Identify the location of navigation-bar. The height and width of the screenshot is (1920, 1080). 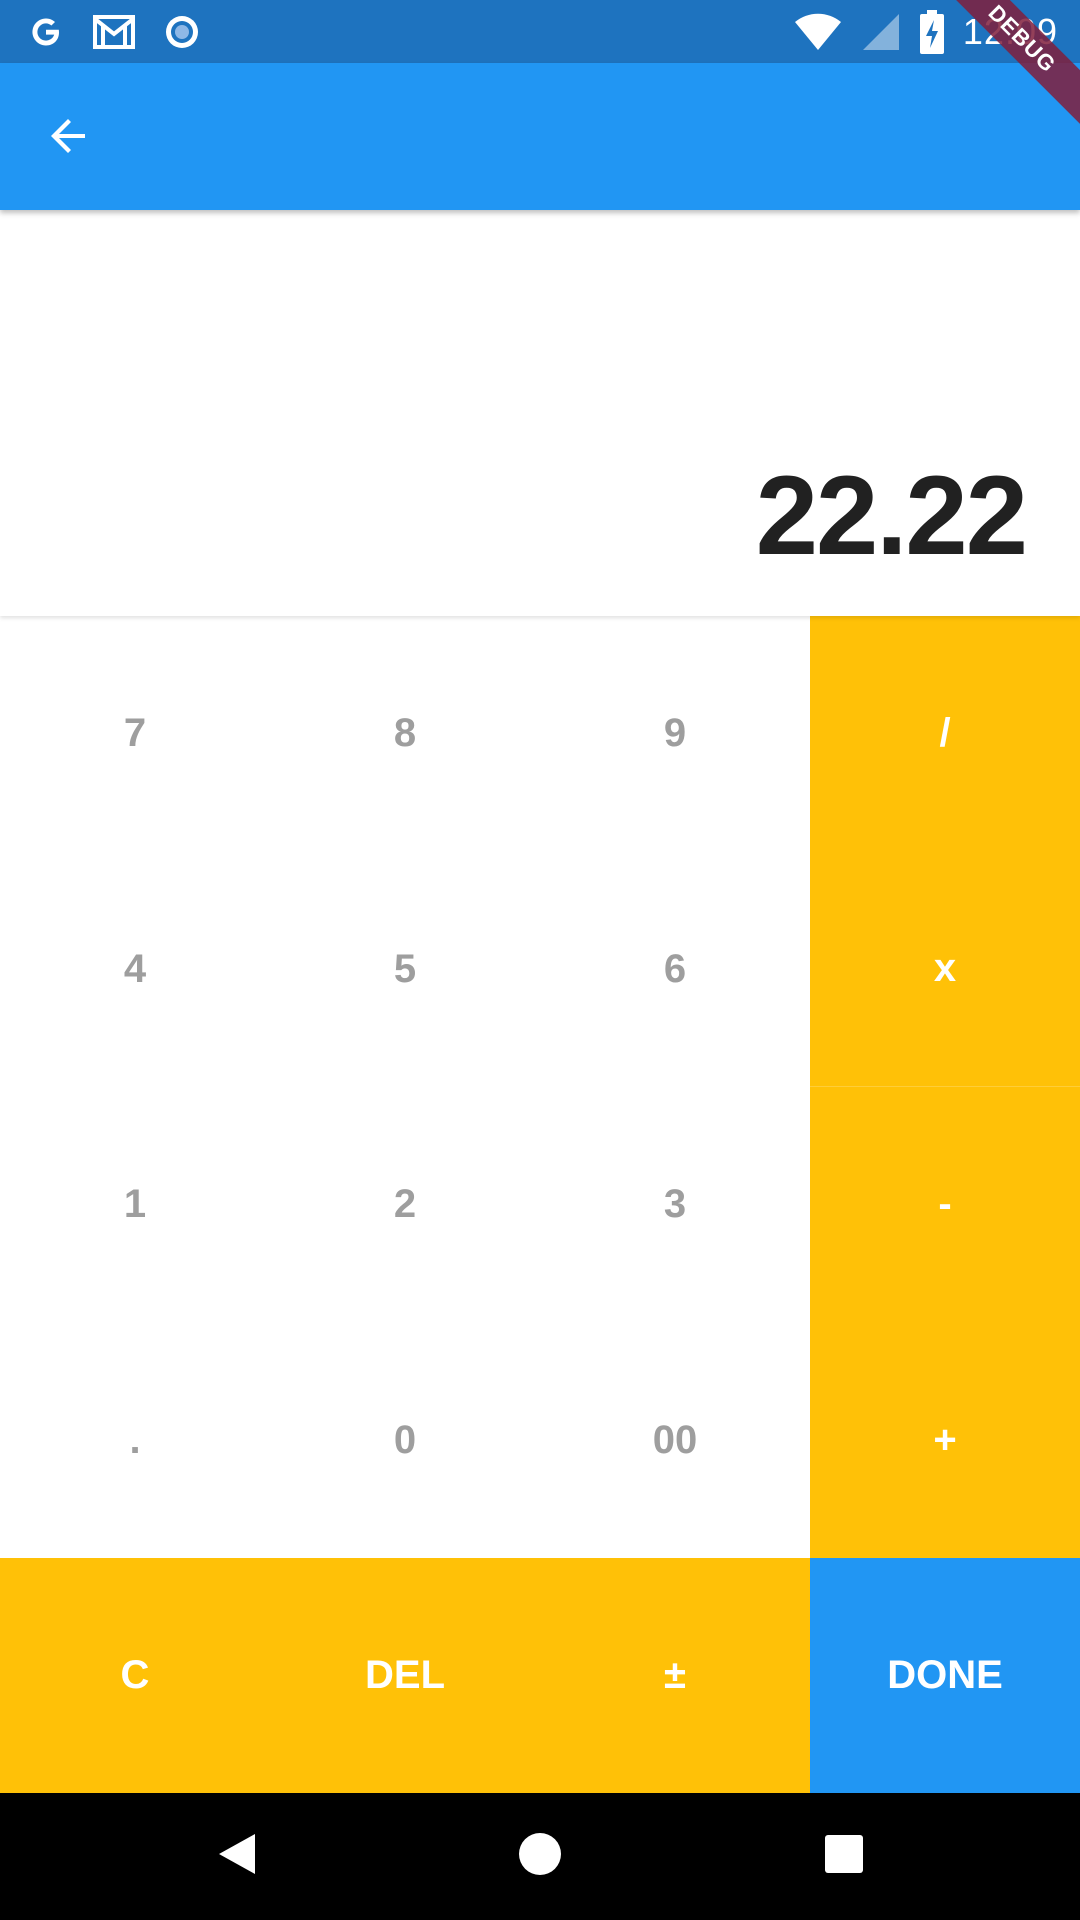
(540, 1856).